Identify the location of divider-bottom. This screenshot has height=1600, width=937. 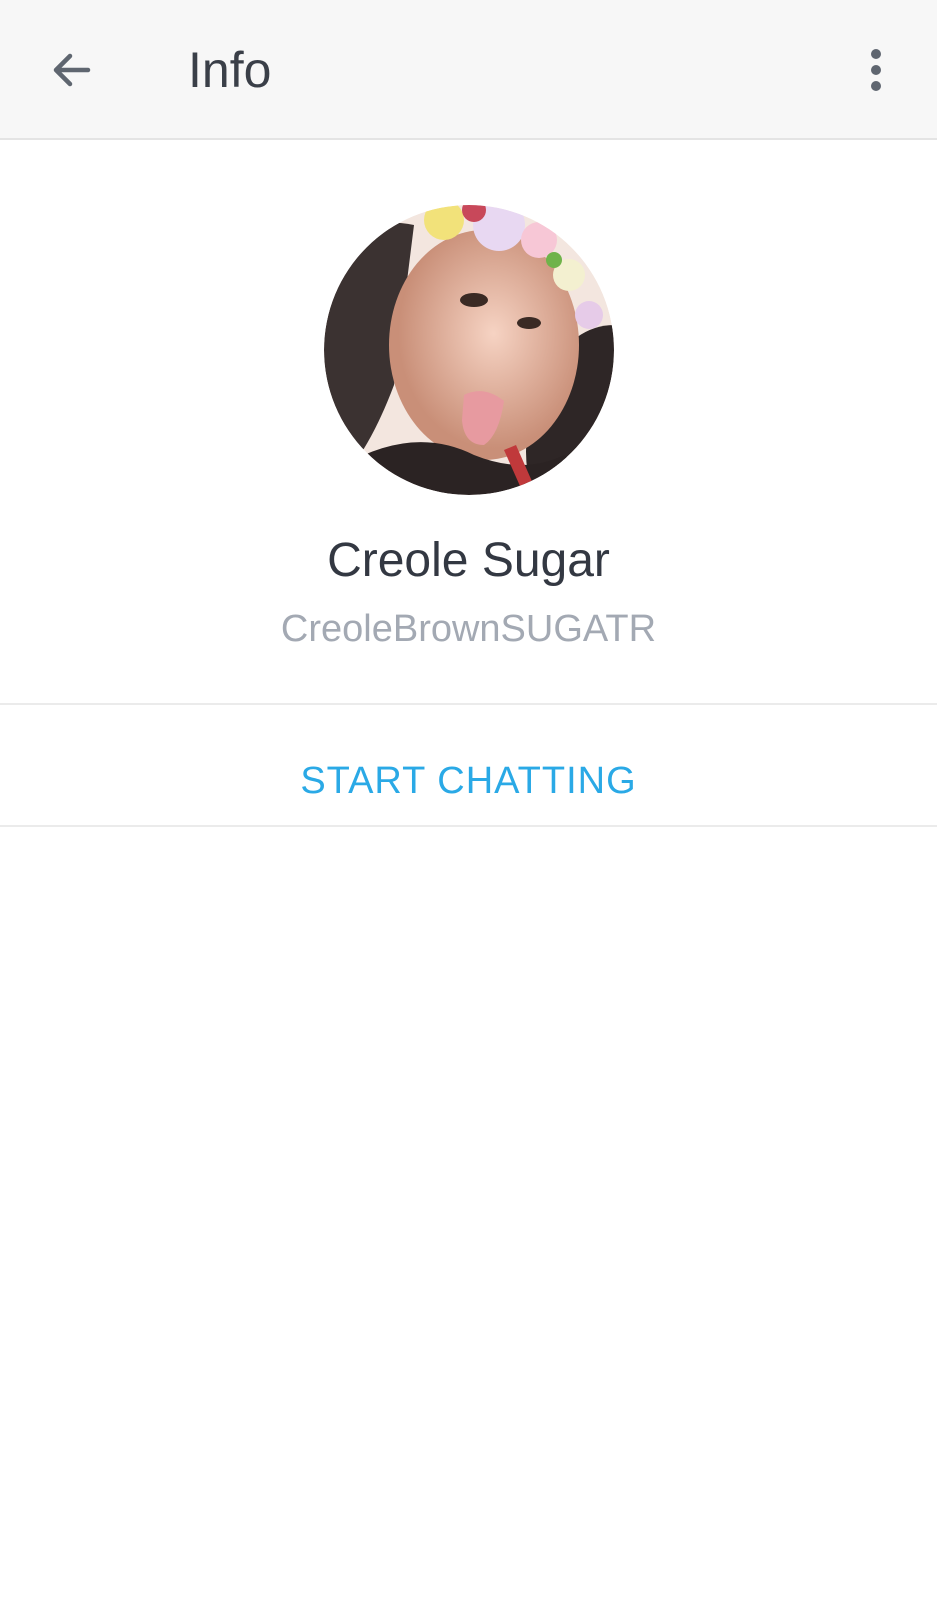
(468, 826).